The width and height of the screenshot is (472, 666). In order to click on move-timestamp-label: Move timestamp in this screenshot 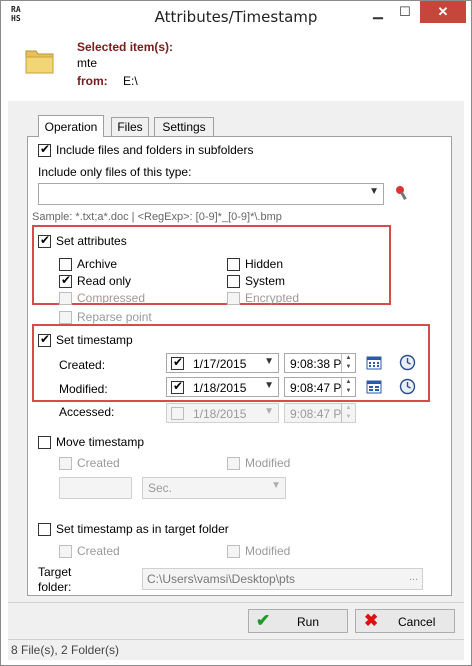, I will do `click(100, 442)`.